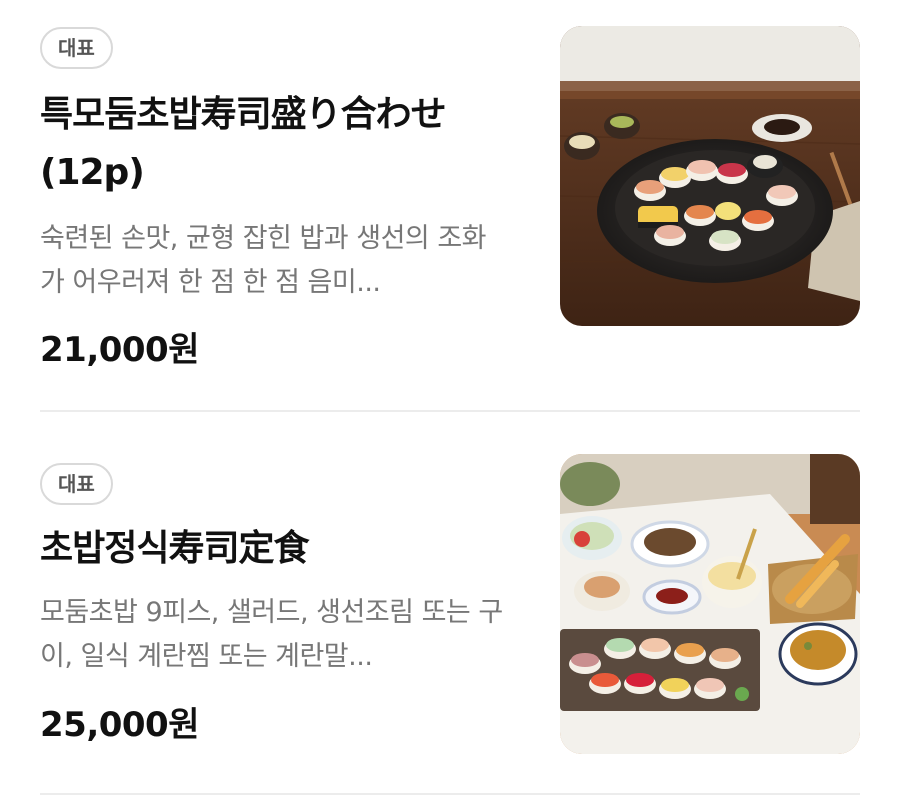 Image resolution: width=900 pixels, height=795 pixels. I want to click on menu-item-title: 특모둠초밥寿司盛り合わせ(12p), so click(243, 143).